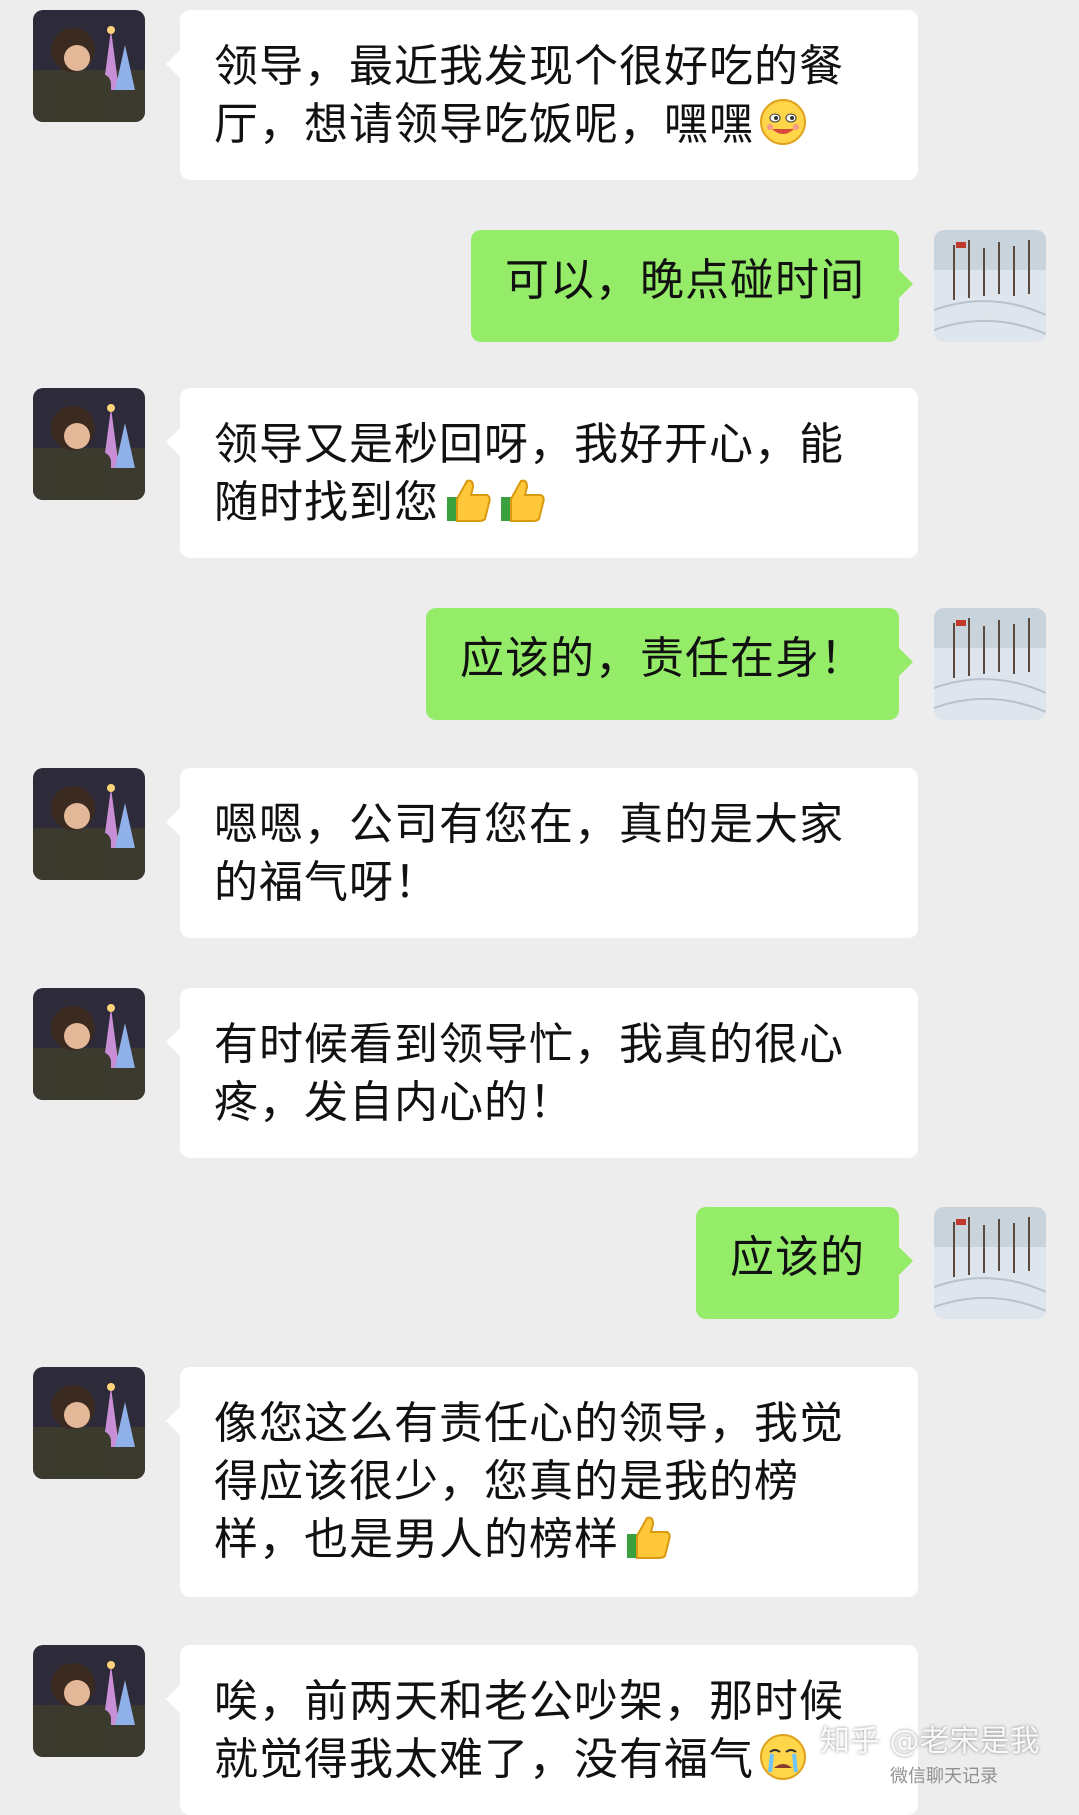 Image resolution: width=1079 pixels, height=1815 pixels. I want to click on watermark: 知乎 @老宋是我, so click(930, 1741).